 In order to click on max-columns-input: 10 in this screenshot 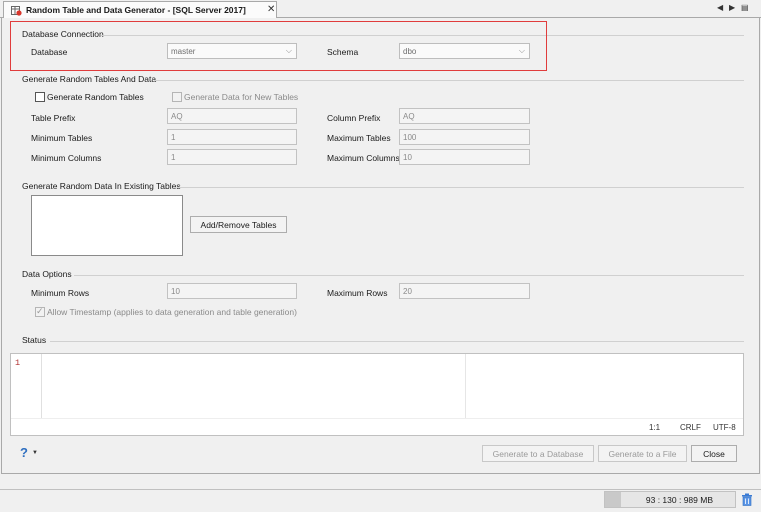, I will do `click(464, 157)`.